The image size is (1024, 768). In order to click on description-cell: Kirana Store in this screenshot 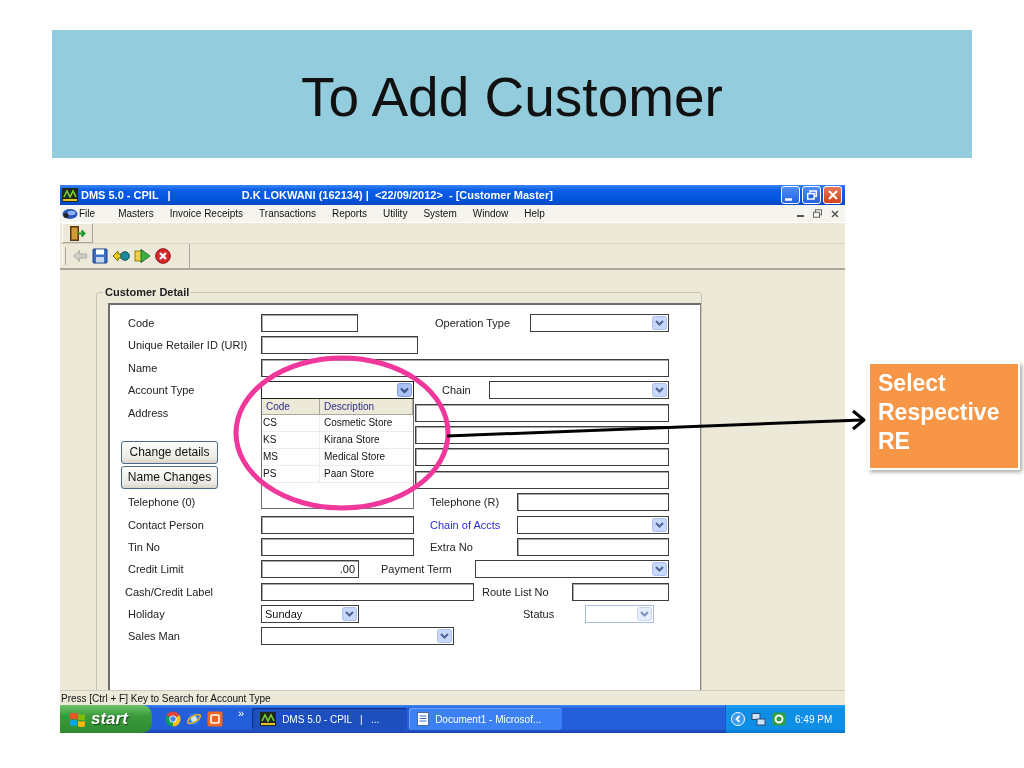, I will do `click(366, 441)`.